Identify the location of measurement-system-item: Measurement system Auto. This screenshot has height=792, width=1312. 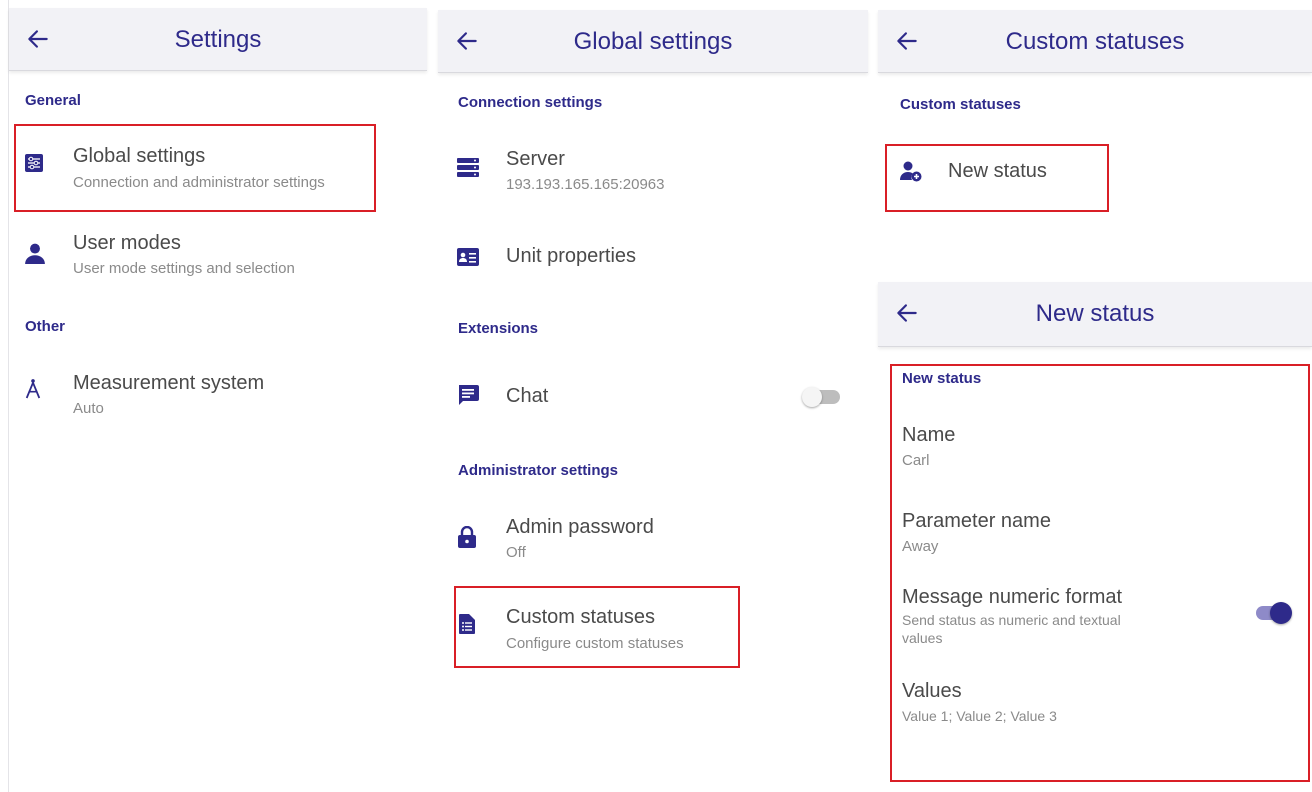
(218, 396).